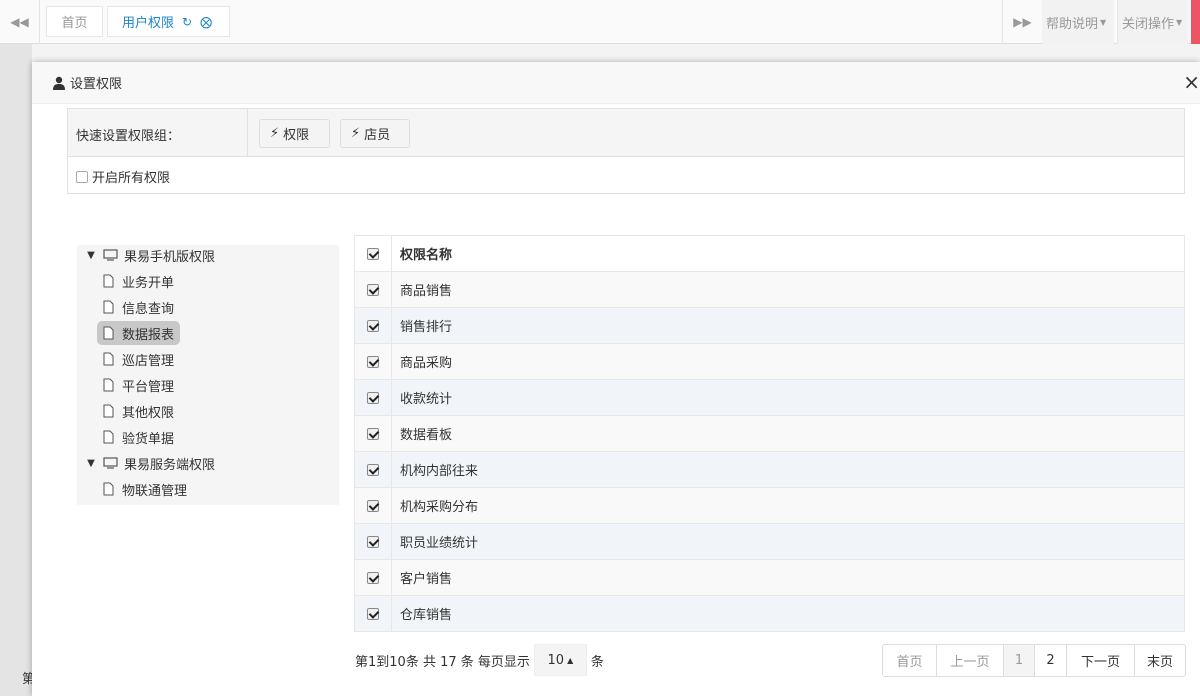 This screenshot has height=696, width=1200. What do you see at coordinates (82, 176) in the screenshot?
I see `enable-all-checkbox` at bounding box center [82, 176].